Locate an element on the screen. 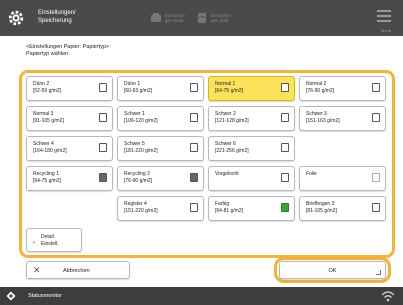 The height and width of the screenshot is (305, 403). paper-type-name: Dünn 2 is located at coordinates (41, 84).